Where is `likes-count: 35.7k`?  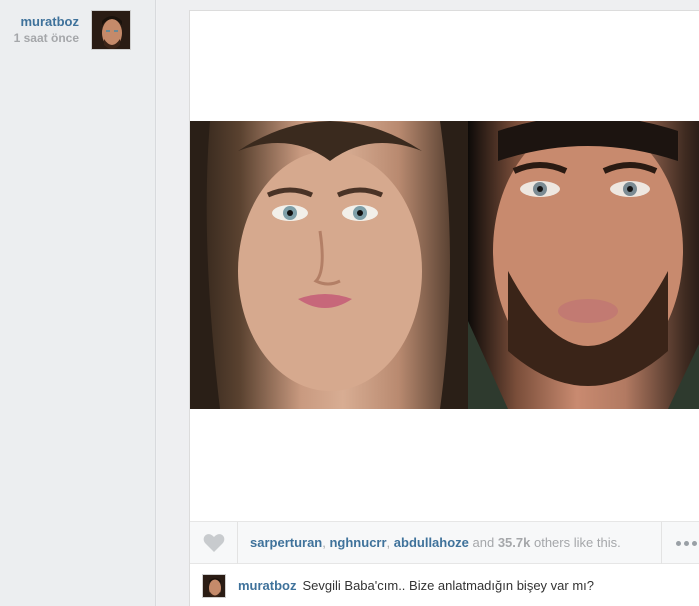 likes-count: 35.7k is located at coordinates (514, 542).